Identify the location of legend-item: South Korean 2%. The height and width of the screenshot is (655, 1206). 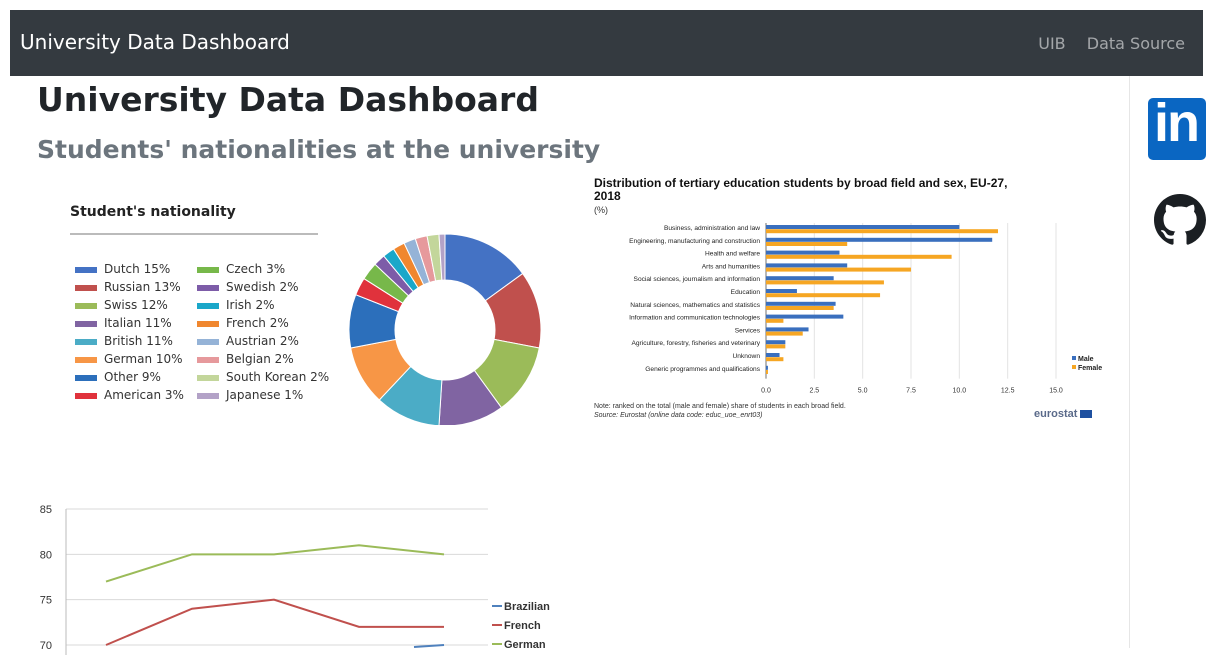
(263, 377).